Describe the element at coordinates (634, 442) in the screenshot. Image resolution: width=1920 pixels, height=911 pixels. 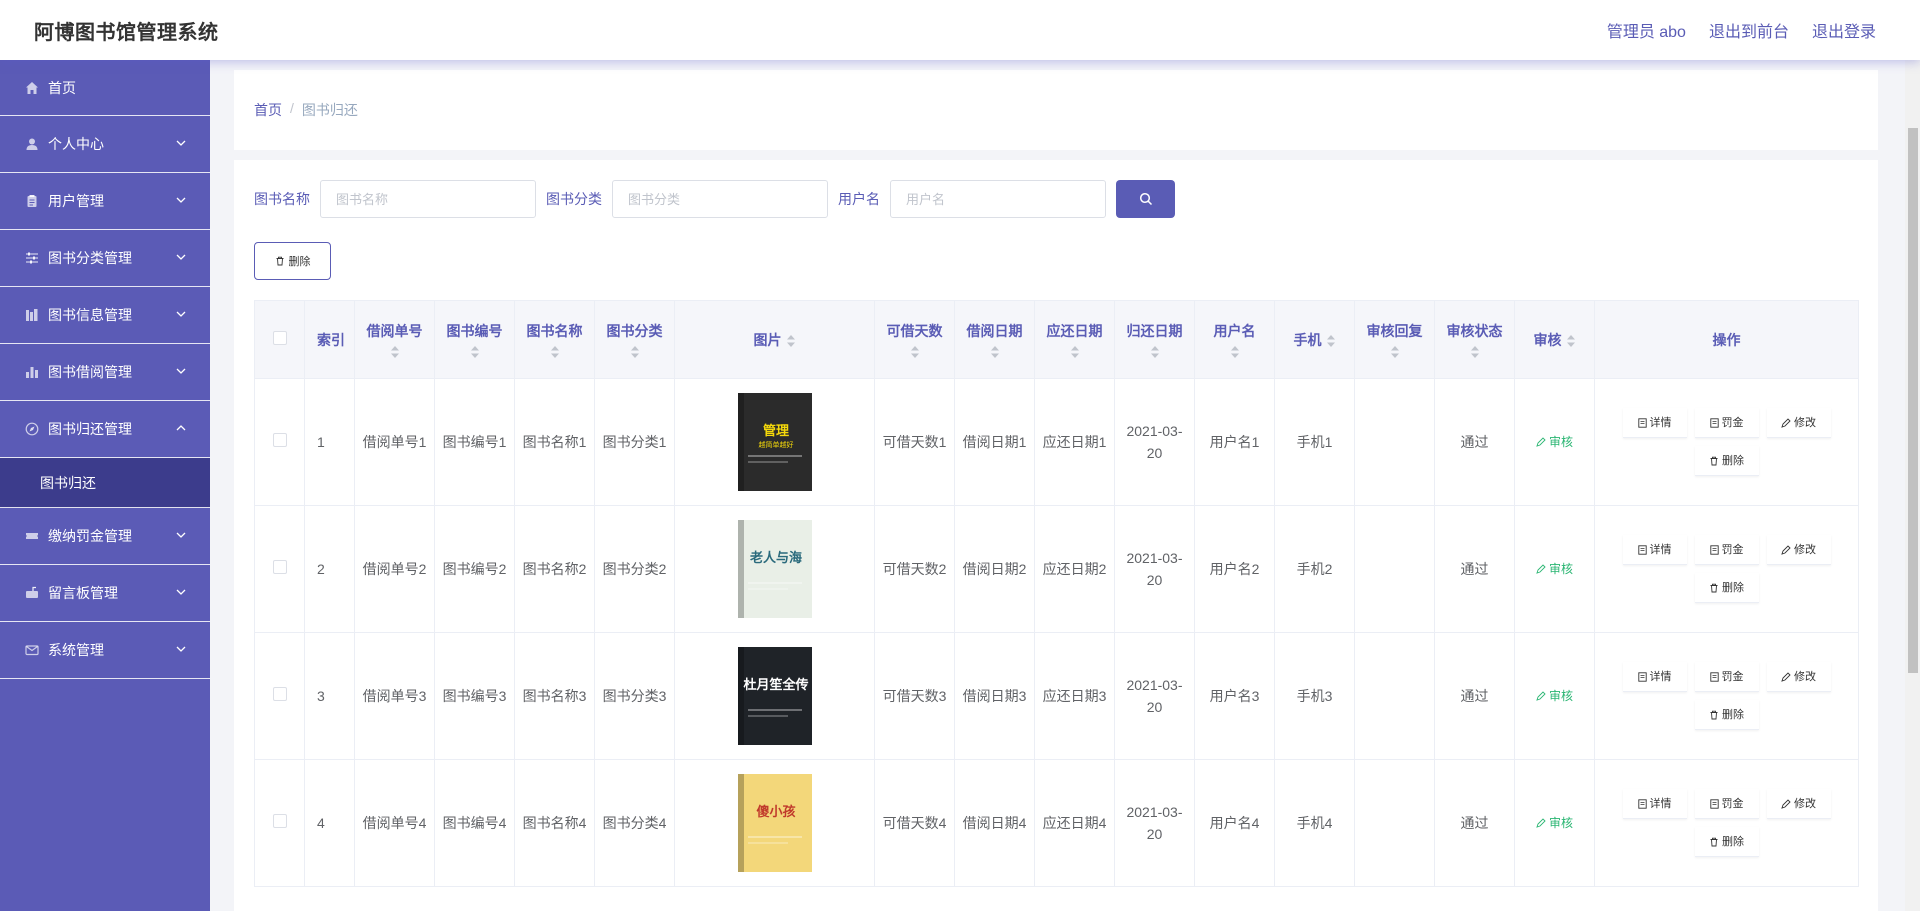
I see `cell-category: 图书分类1` at that location.